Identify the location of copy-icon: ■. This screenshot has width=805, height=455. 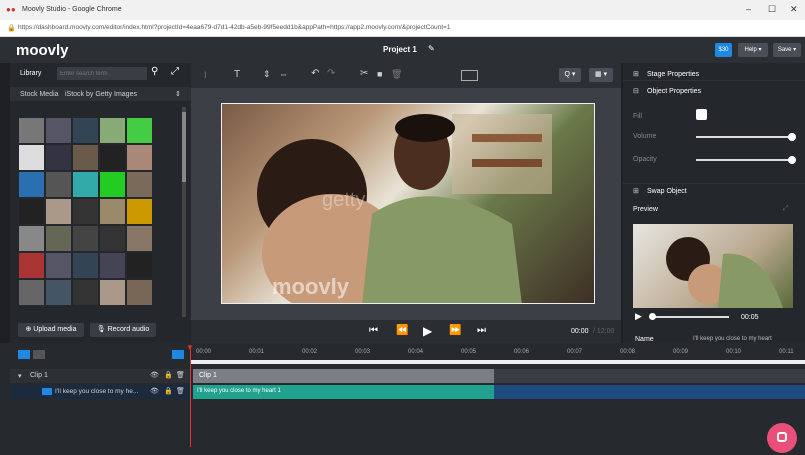
(379, 74).